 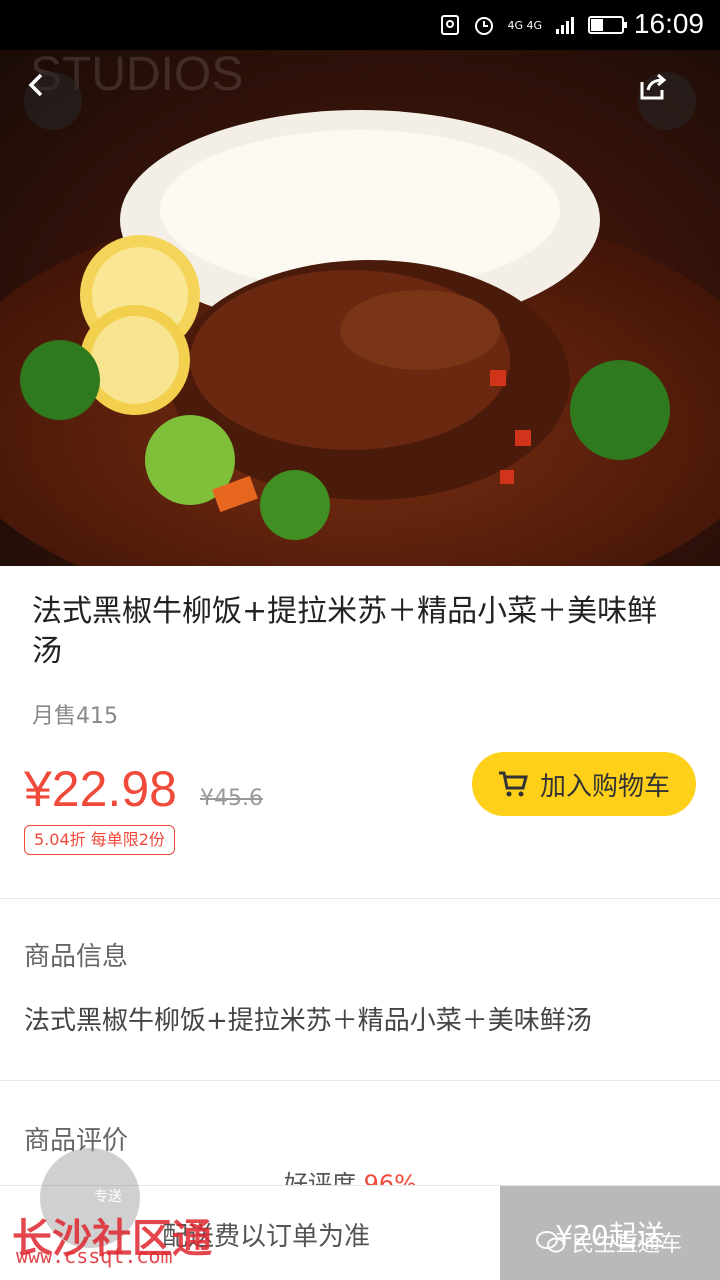 I want to click on current-price: ¥22.98, so click(x=100, y=789).